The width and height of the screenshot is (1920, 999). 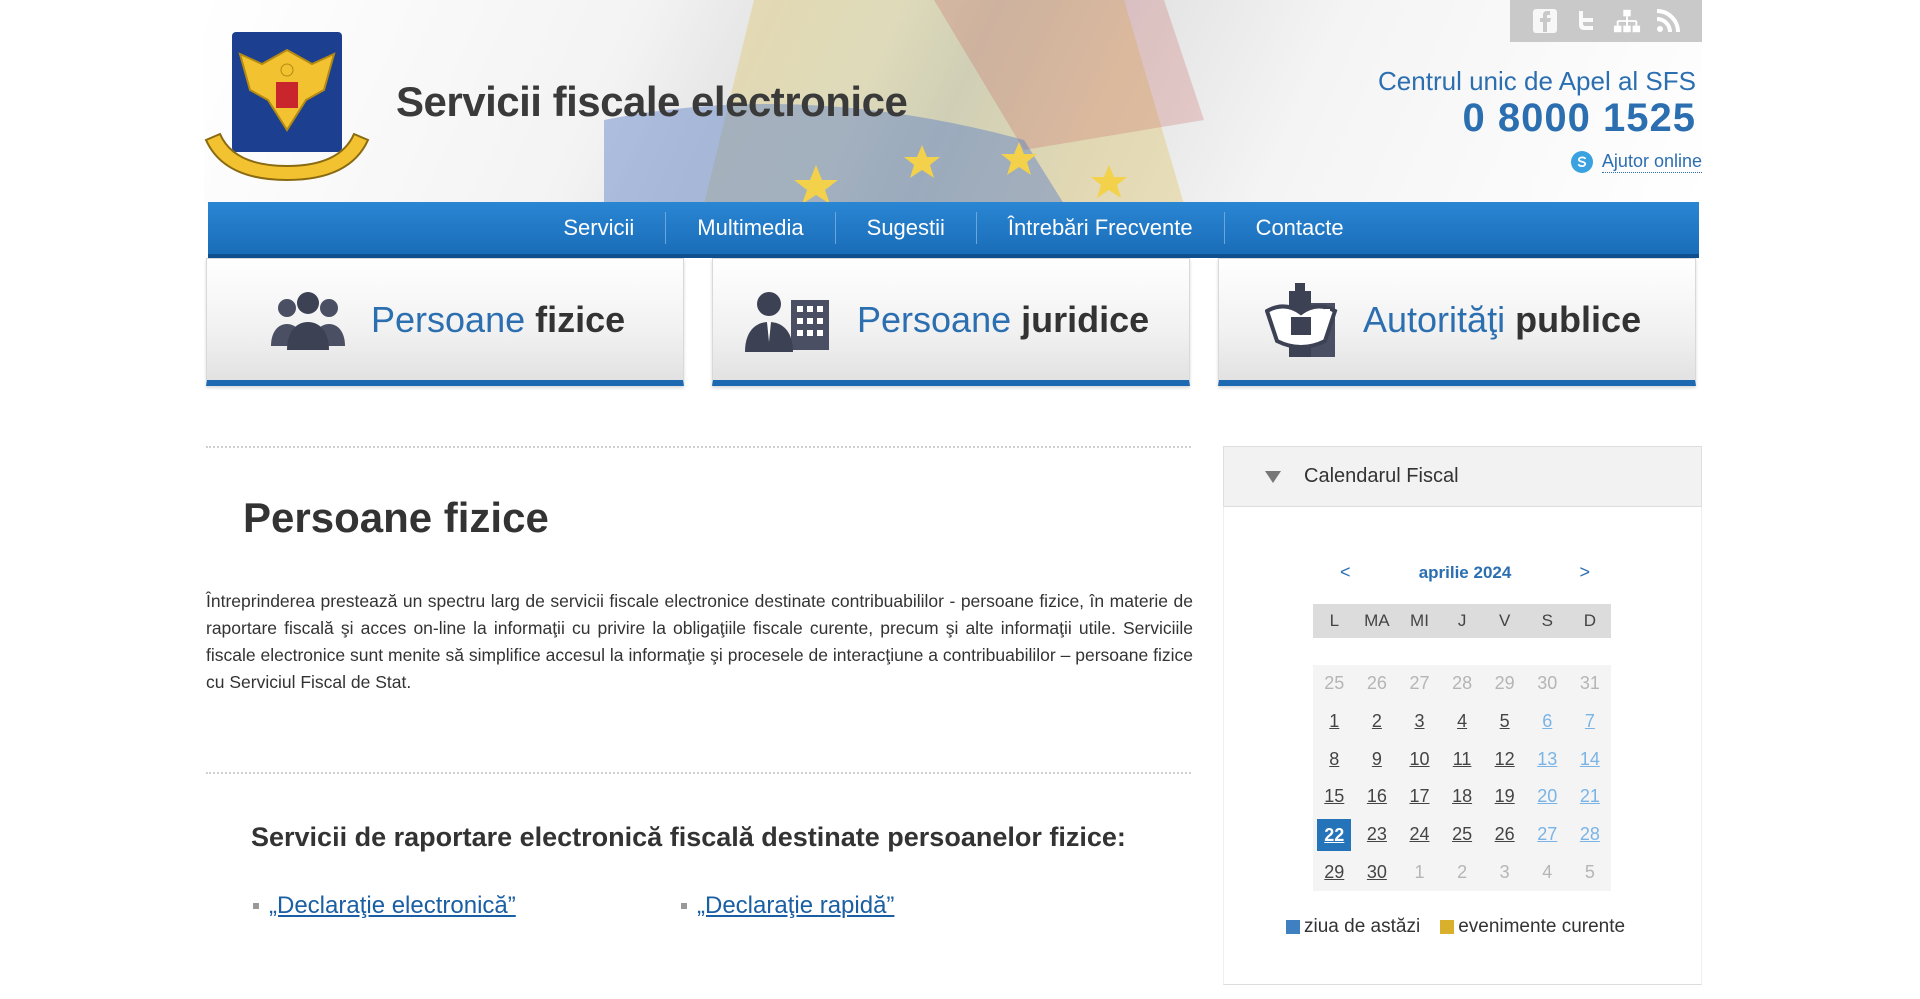 I want to click on calendar-week: 1 2 3 4 5 6 7, so click(x=1462, y=721).